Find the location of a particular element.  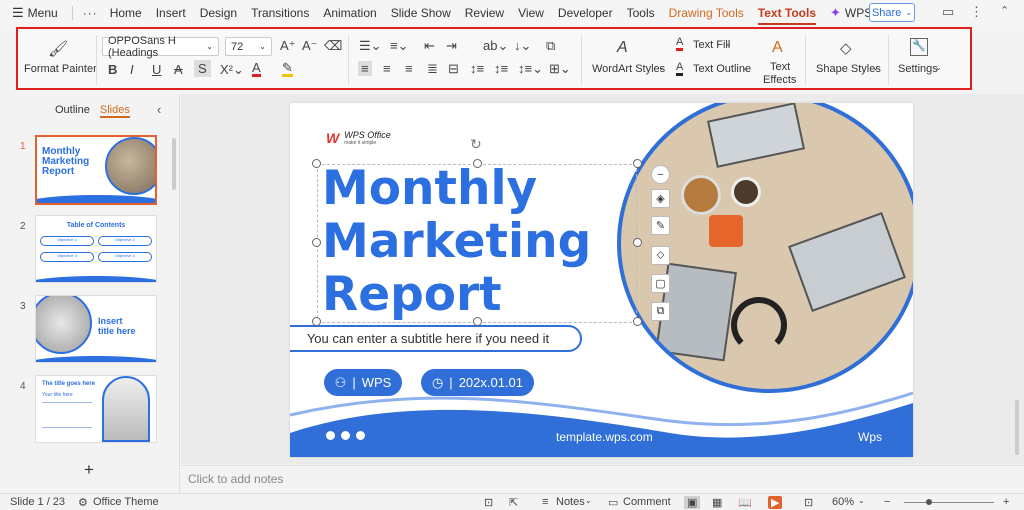

rotate-handle-icon: ↻ is located at coordinates (476, 144).